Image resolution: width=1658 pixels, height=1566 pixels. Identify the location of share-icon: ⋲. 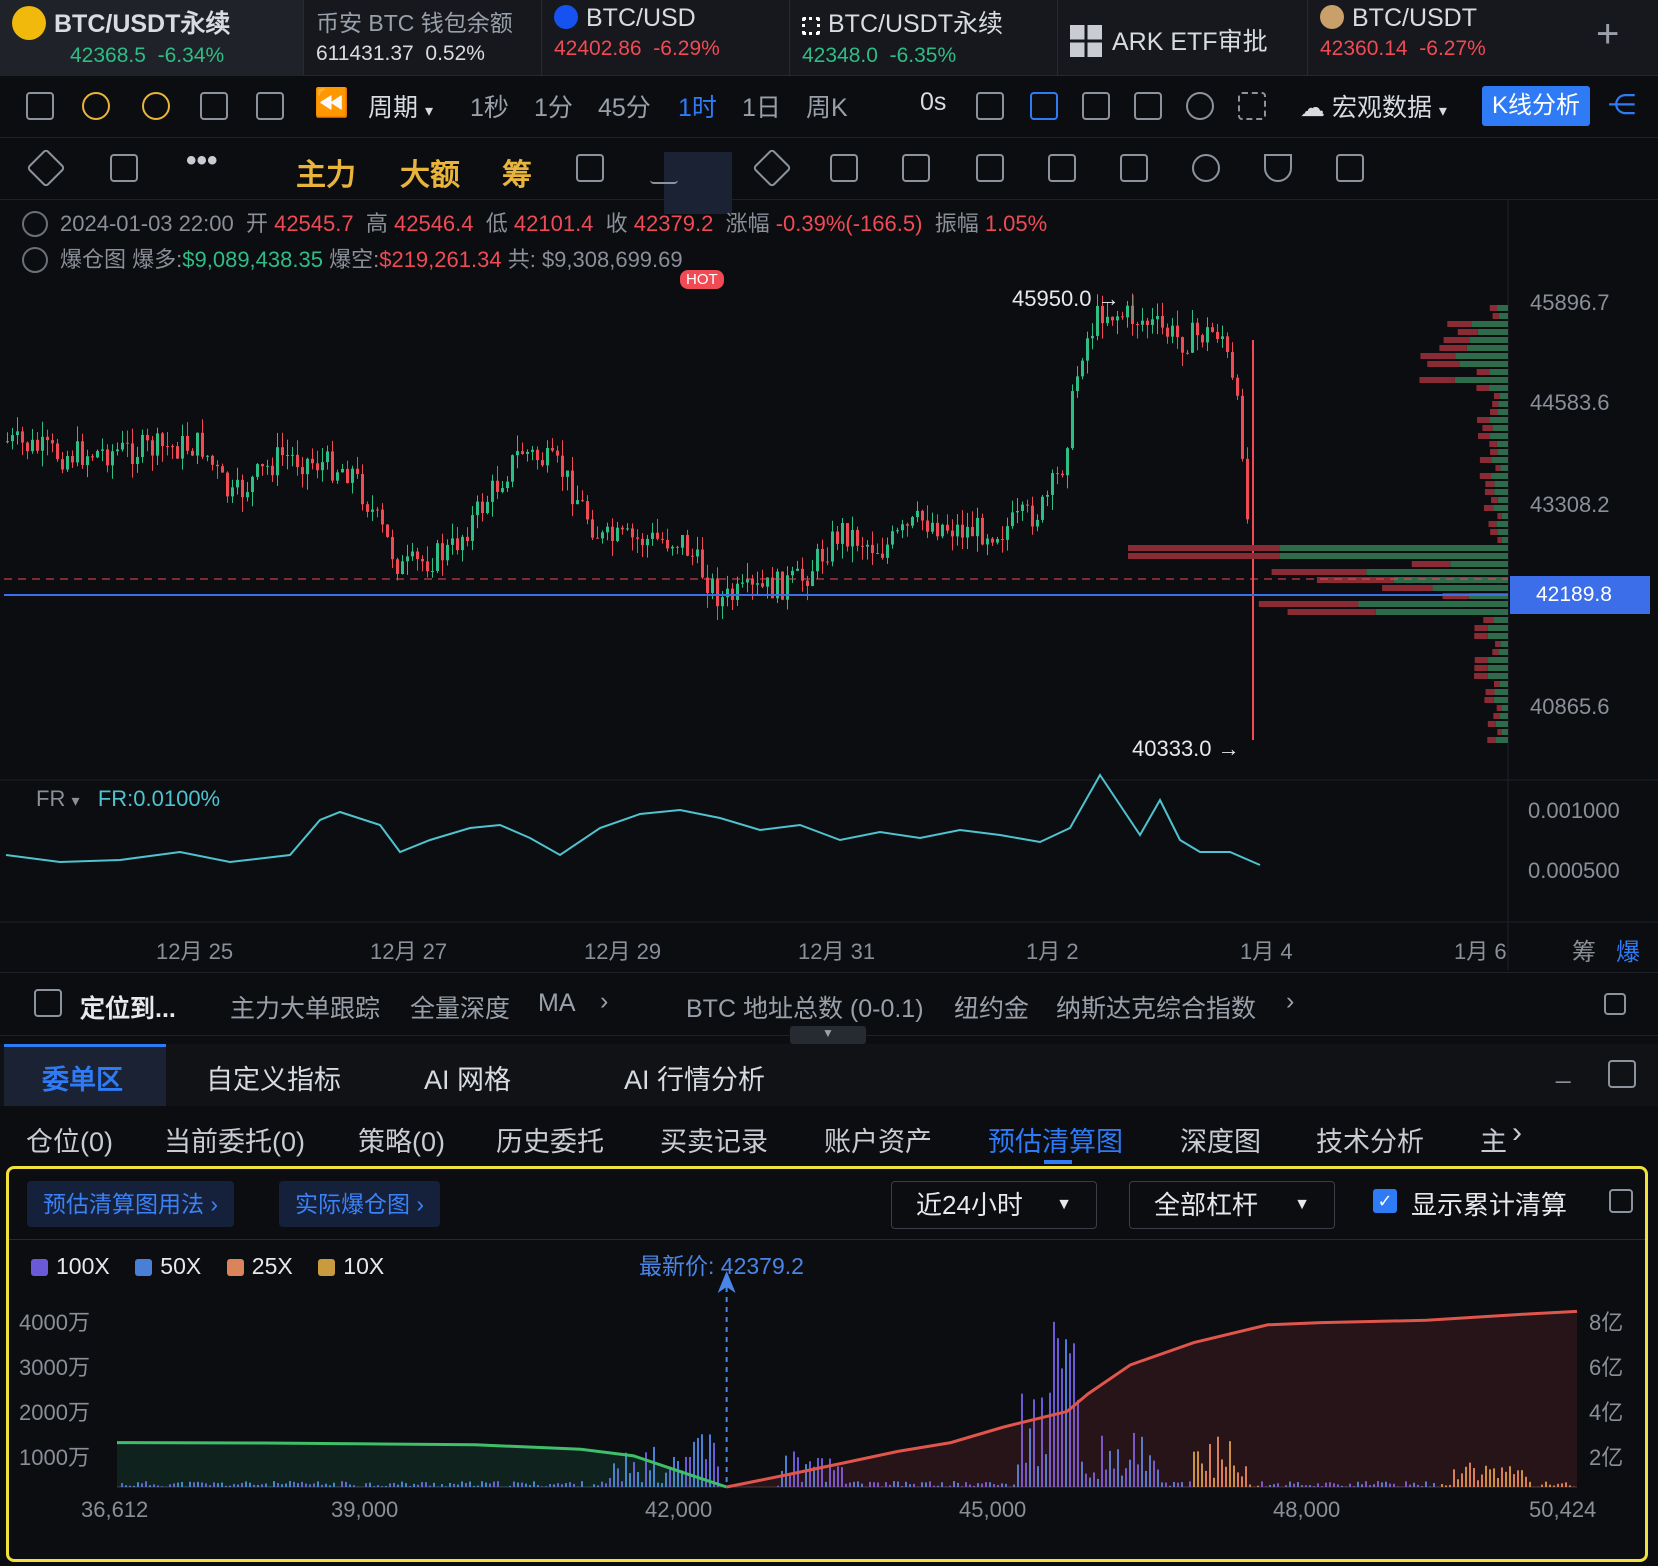
(1622, 104).